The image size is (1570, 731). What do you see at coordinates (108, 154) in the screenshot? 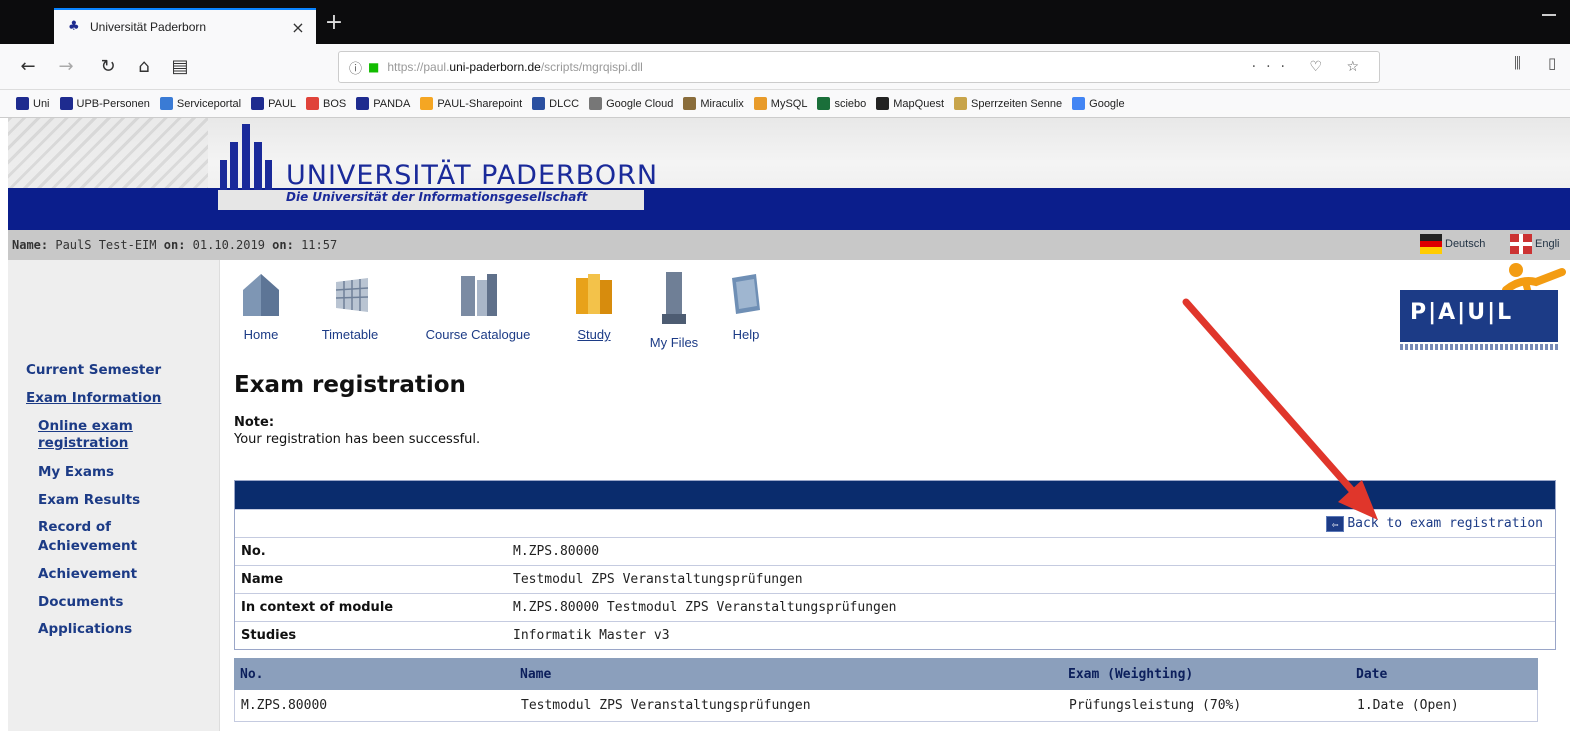
I see `header-pattern-decoration` at bounding box center [108, 154].